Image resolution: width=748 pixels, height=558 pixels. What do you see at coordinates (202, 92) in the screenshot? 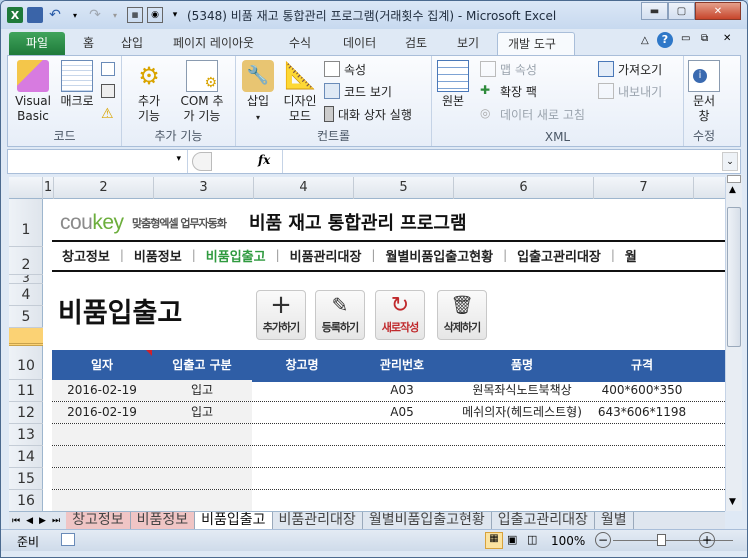
I see `com-addins-button: ⚙ COM 추가 기능` at bounding box center [202, 92].